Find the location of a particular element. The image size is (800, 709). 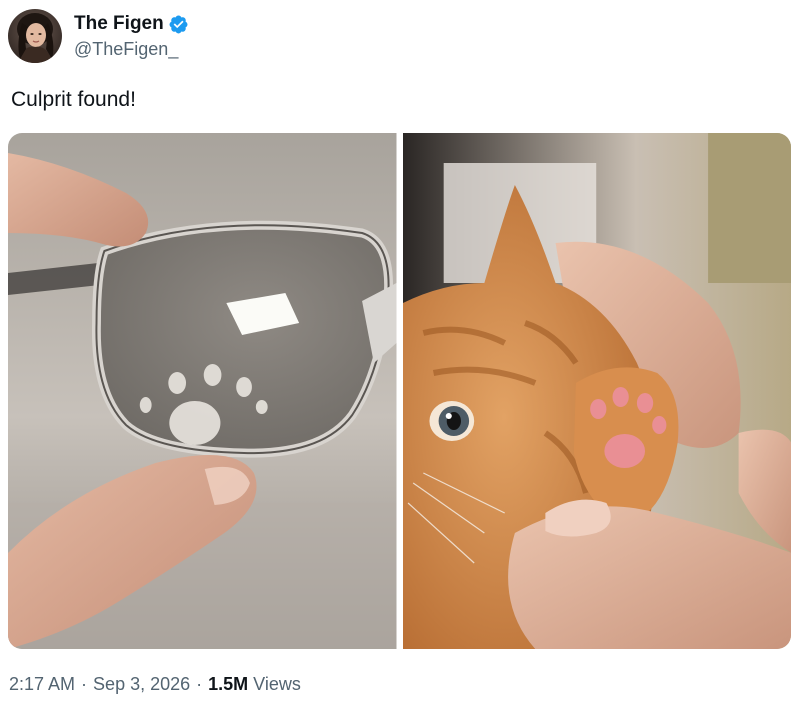

avatar is located at coordinates (35, 36).